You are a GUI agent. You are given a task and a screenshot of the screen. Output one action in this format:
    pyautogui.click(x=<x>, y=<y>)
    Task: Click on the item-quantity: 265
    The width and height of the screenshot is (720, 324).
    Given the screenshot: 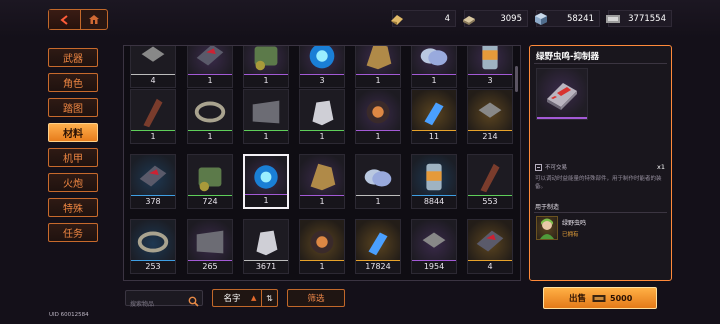 What is the action you would take?
    pyautogui.click(x=210, y=267)
    